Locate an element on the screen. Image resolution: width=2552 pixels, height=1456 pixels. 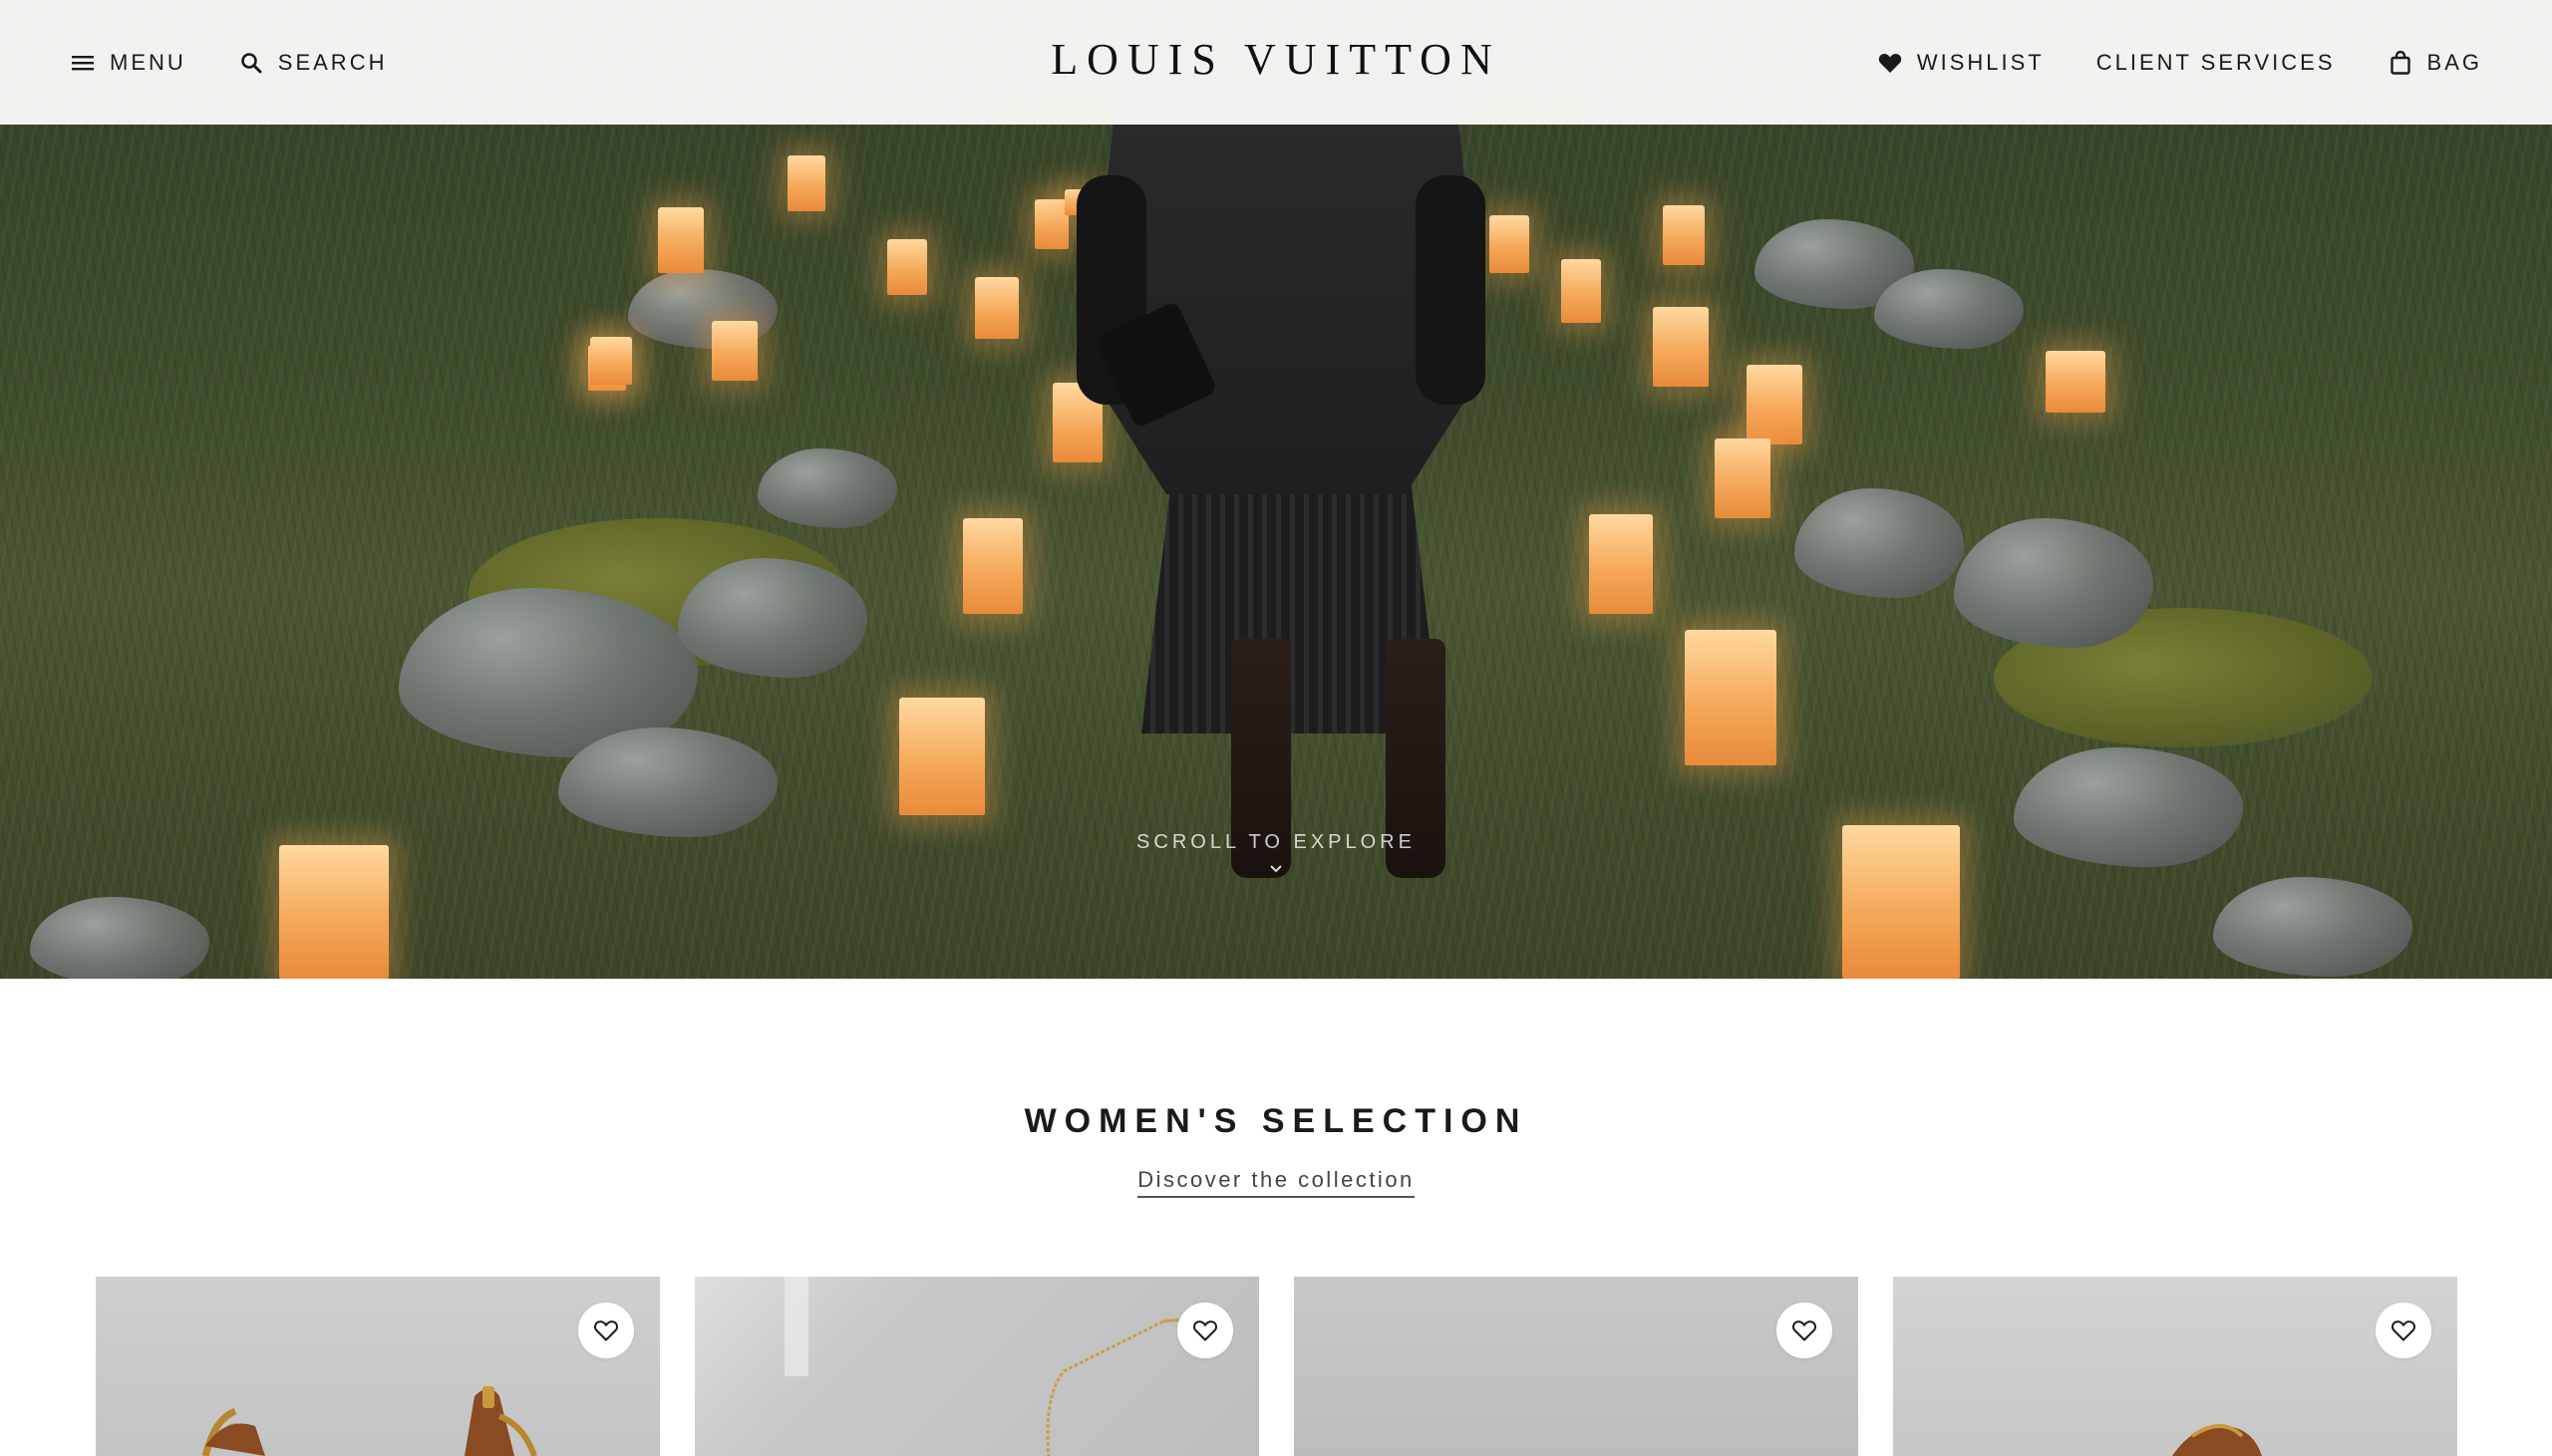
section-title: WOMEN'S SELECTION is located at coordinates (1276, 1121).